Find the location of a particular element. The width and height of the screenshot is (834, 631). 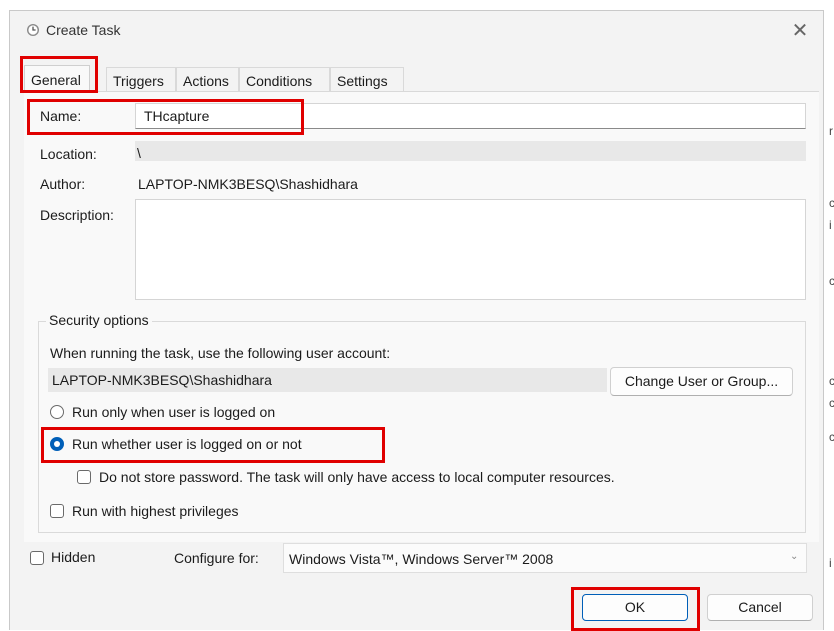

configure-for-label: Configure for: is located at coordinates (216, 558).